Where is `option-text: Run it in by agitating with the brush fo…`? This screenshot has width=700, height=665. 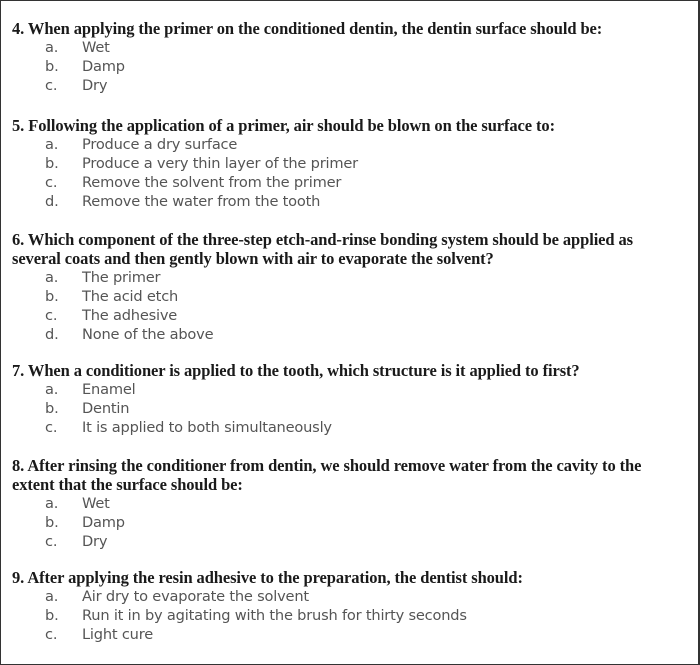 option-text: Run it in by agitating with the brush fo… is located at coordinates (274, 615).